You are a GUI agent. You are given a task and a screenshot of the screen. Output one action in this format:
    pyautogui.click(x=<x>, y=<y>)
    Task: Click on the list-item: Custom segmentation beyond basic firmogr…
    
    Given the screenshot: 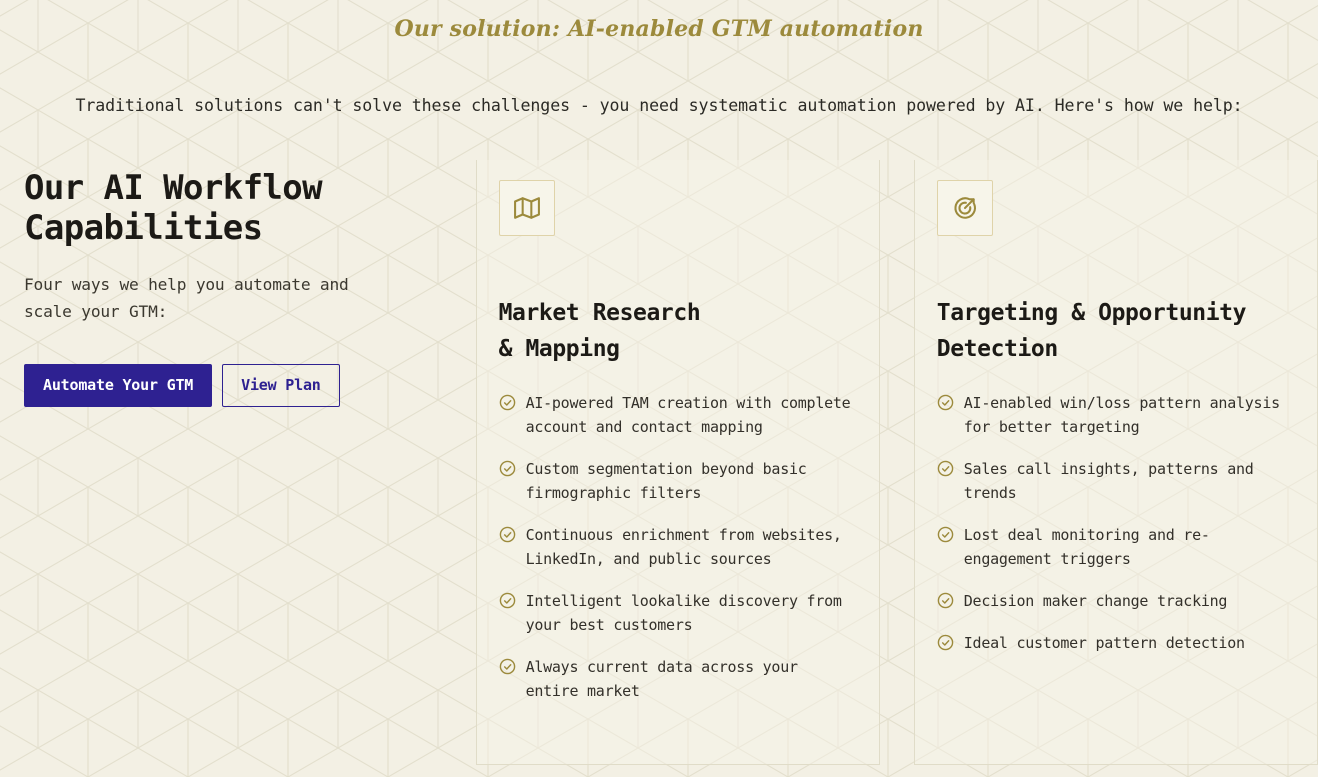 What is the action you would take?
    pyautogui.click(x=678, y=481)
    